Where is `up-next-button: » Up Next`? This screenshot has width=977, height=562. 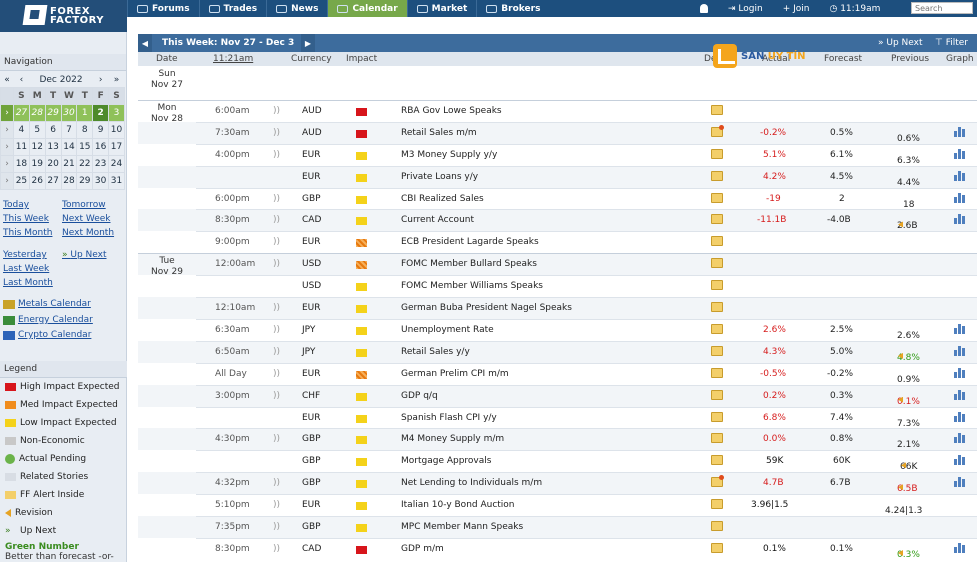
up-next-button: » Up Next is located at coordinates (900, 43).